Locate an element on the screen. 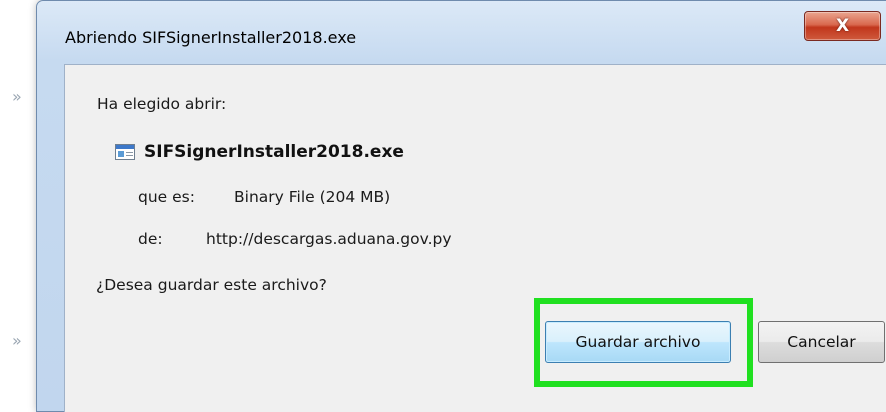 This screenshot has height=412, width=886. source-label: de: is located at coordinates (150, 239).